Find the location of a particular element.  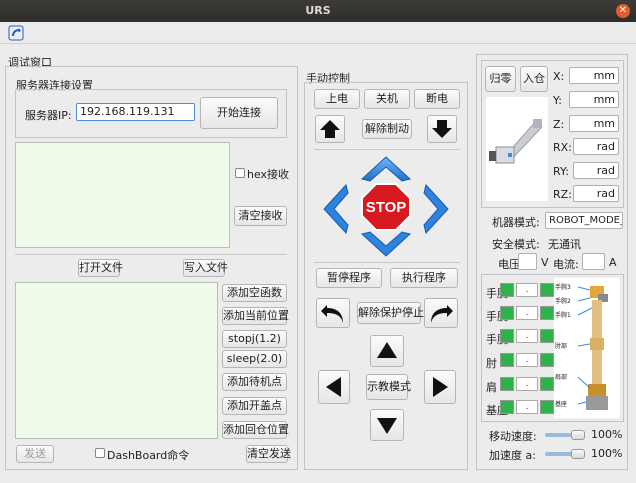

dashboard-checkbox is located at coordinates (100, 453).